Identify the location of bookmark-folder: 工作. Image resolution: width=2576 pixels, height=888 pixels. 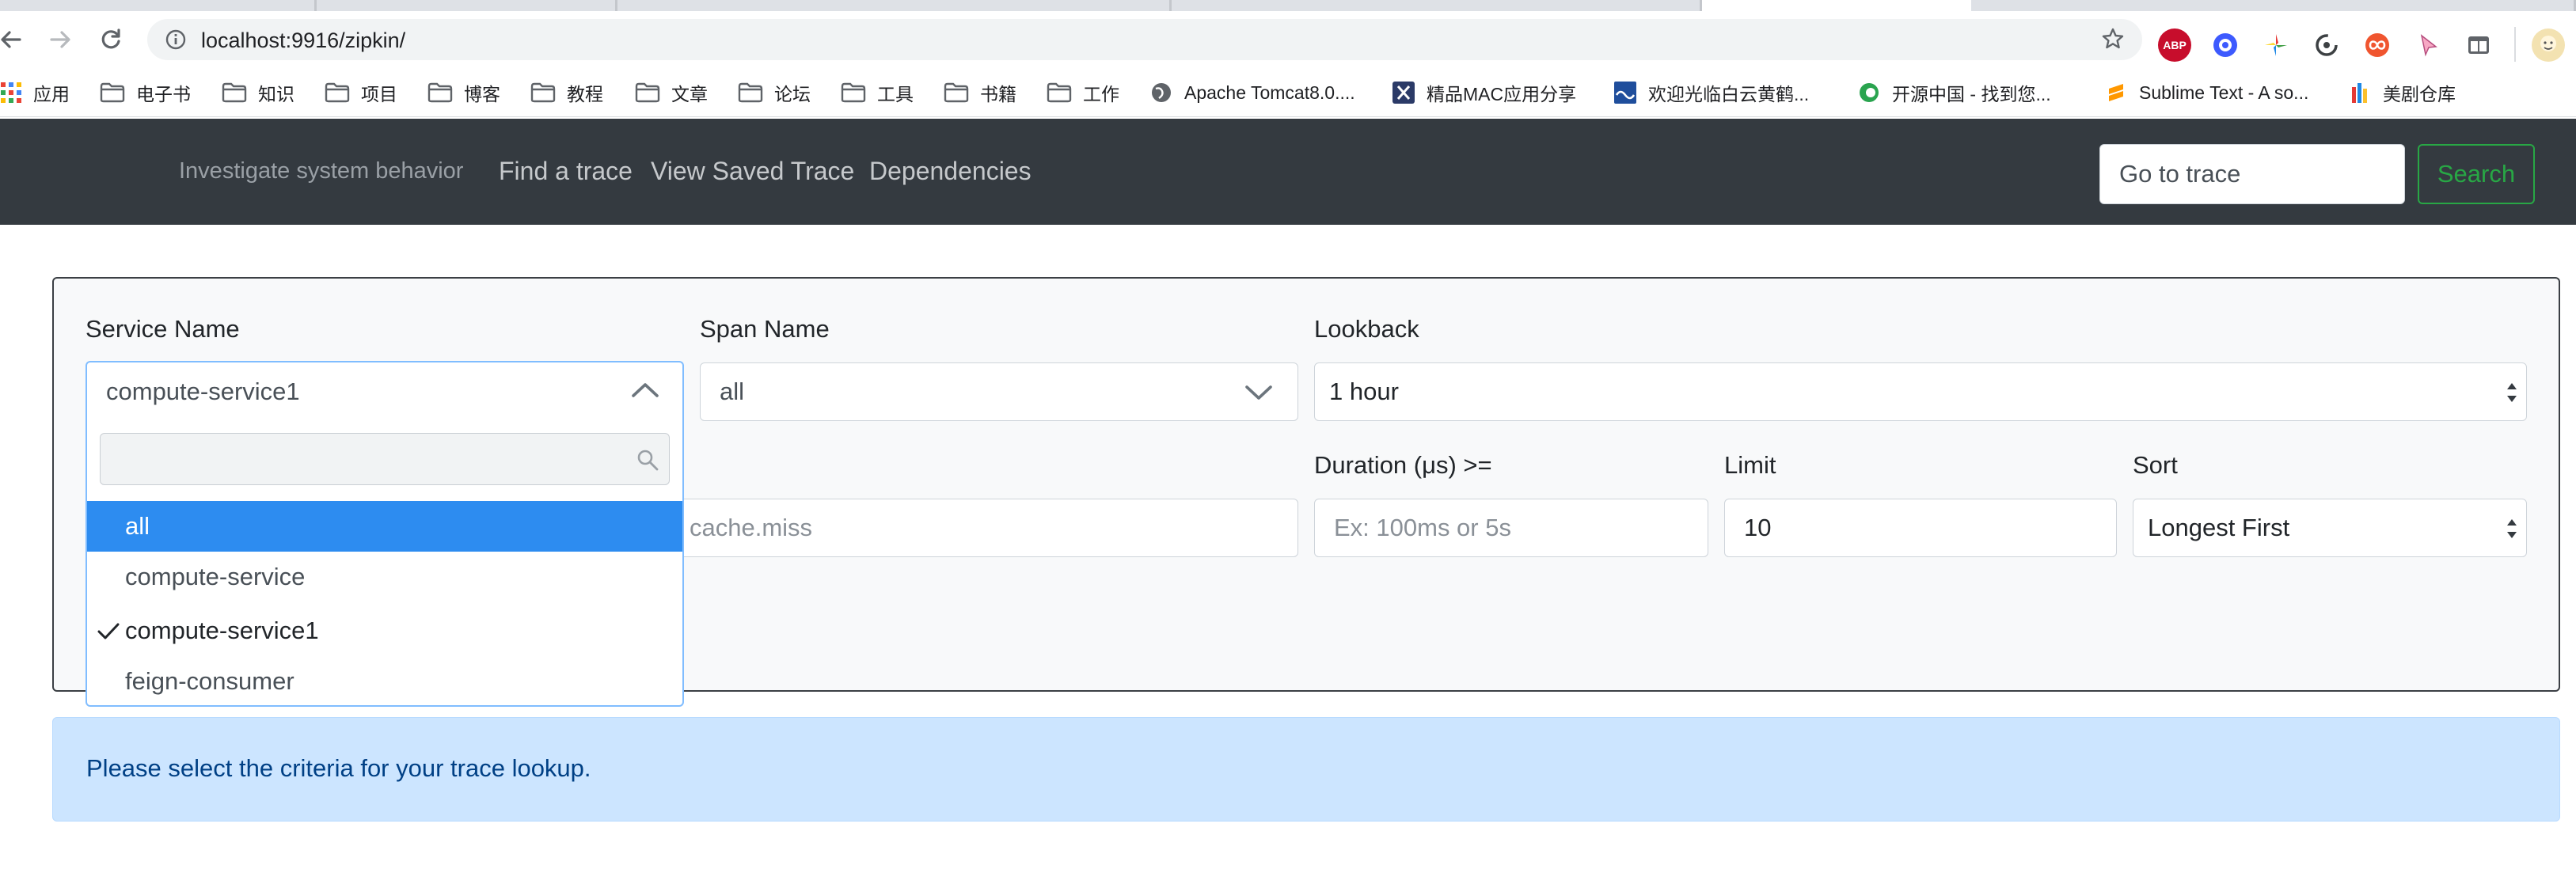
(1083, 93).